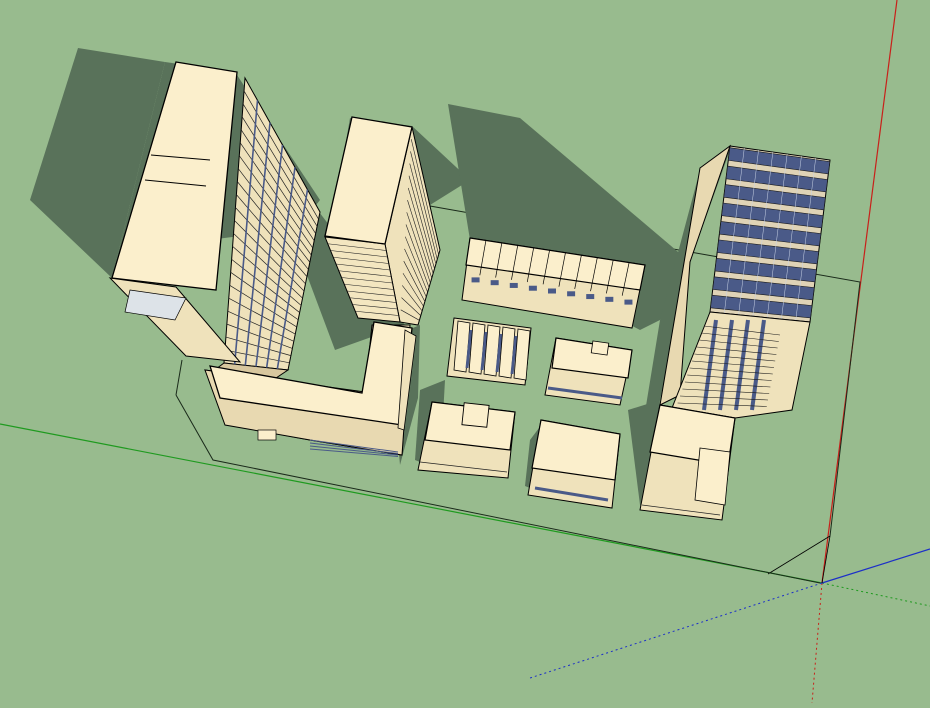  Describe the element at coordinates (267, 435) in the screenshot. I see `podium-entrance-canopy` at that location.